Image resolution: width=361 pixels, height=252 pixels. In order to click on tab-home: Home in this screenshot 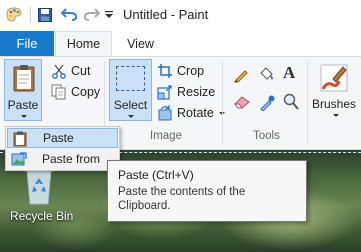, I will do `click(83, 43)`.